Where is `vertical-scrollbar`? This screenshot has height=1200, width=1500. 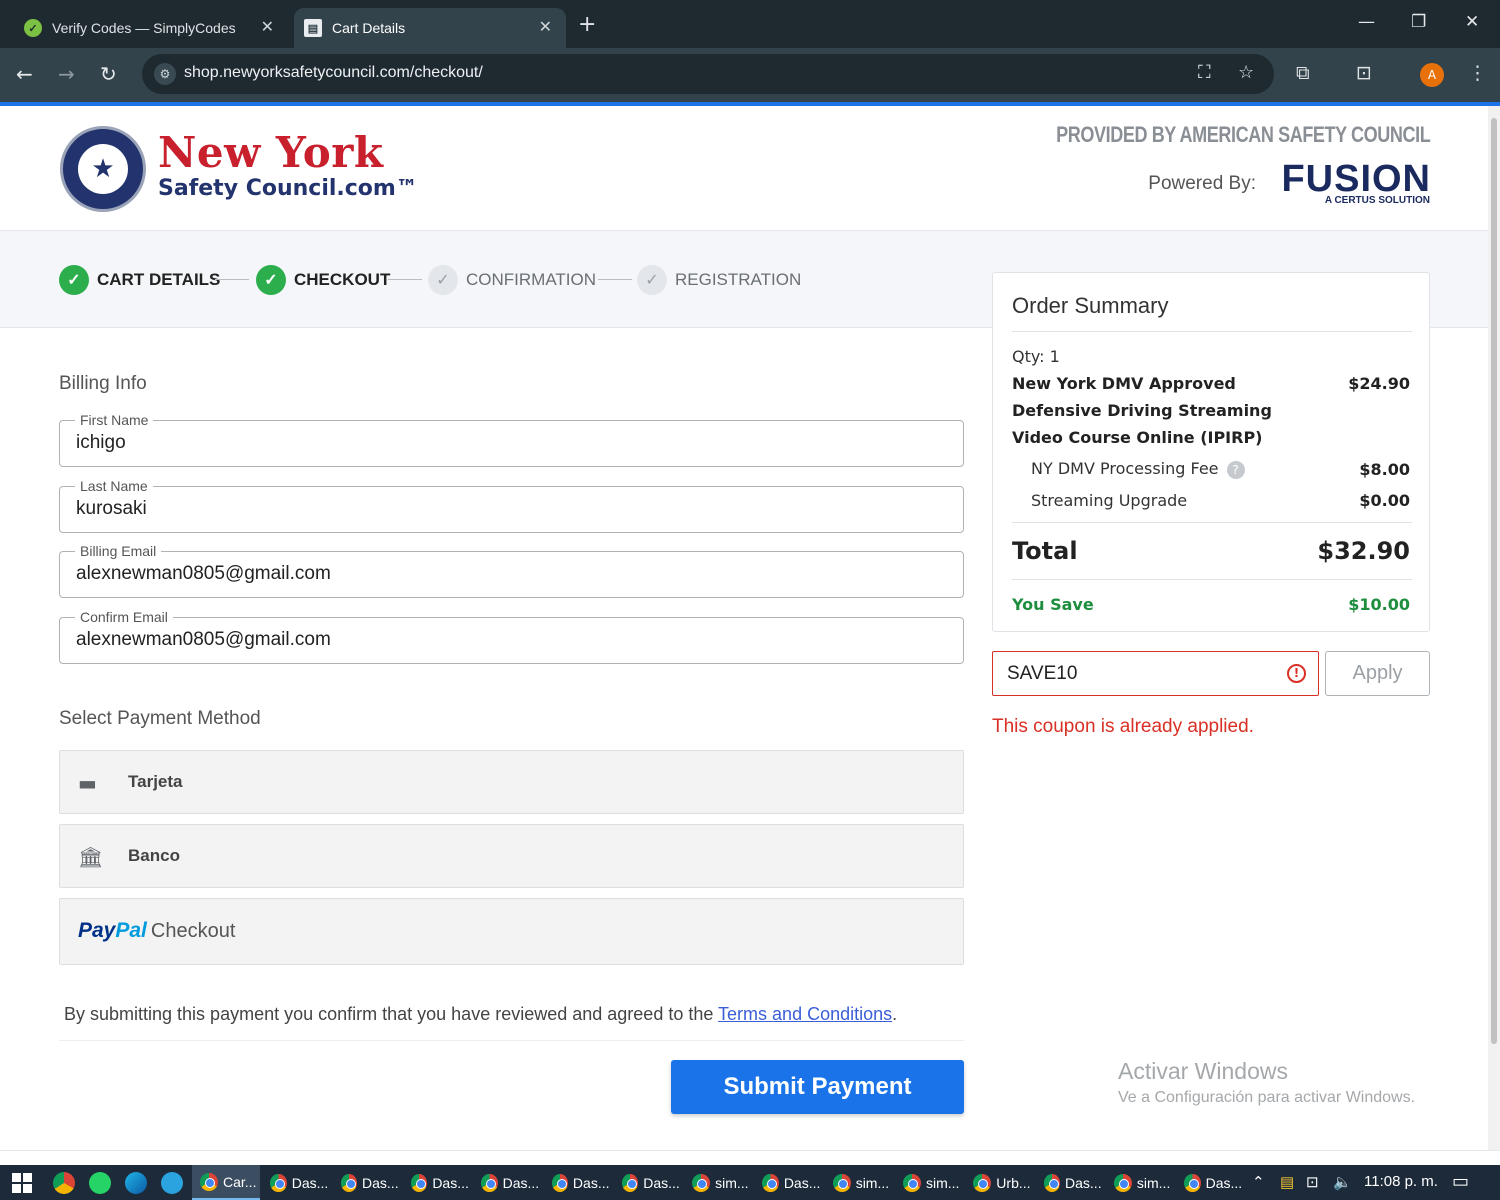
vertical-scrollbar is located at coordinates (1494, 628).